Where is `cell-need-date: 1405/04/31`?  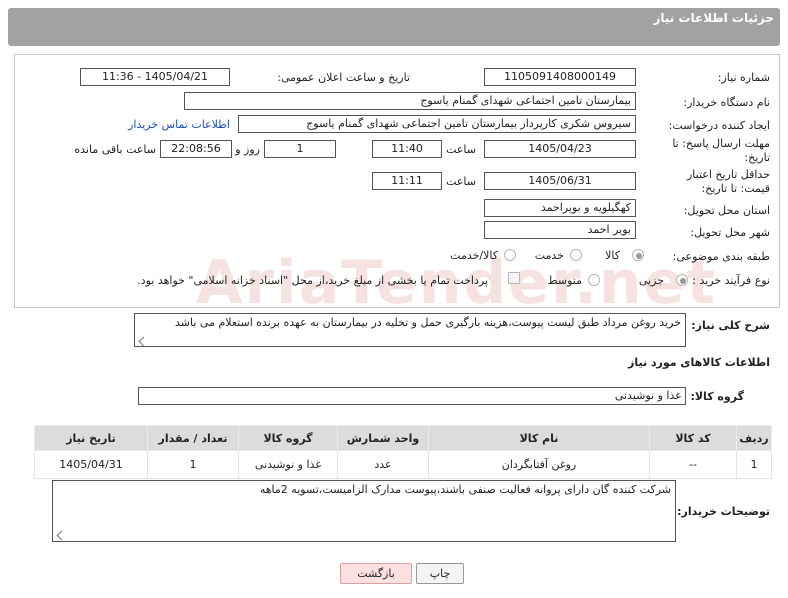
cell-need-date: 1405/04/31 is located at coordinates (91, 464).